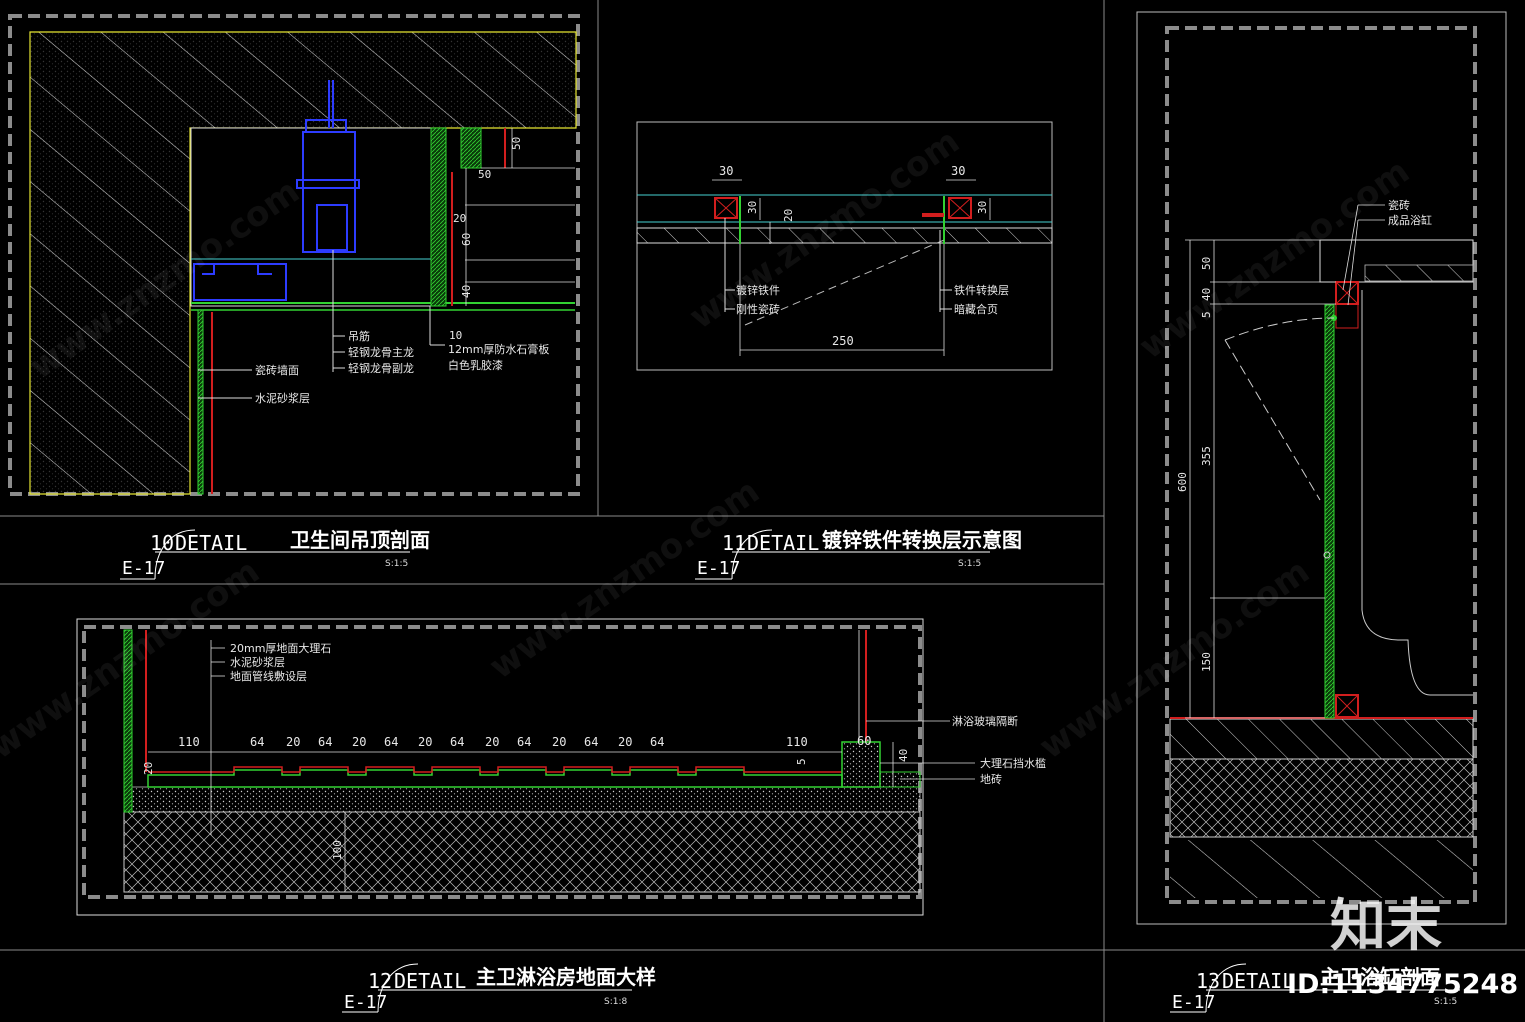 The image size is (1525, 1022). Describe the element at coordinates (277, 370) in the screenshot. I see `label-tile-wall: 瓷砖墙面` at that location.